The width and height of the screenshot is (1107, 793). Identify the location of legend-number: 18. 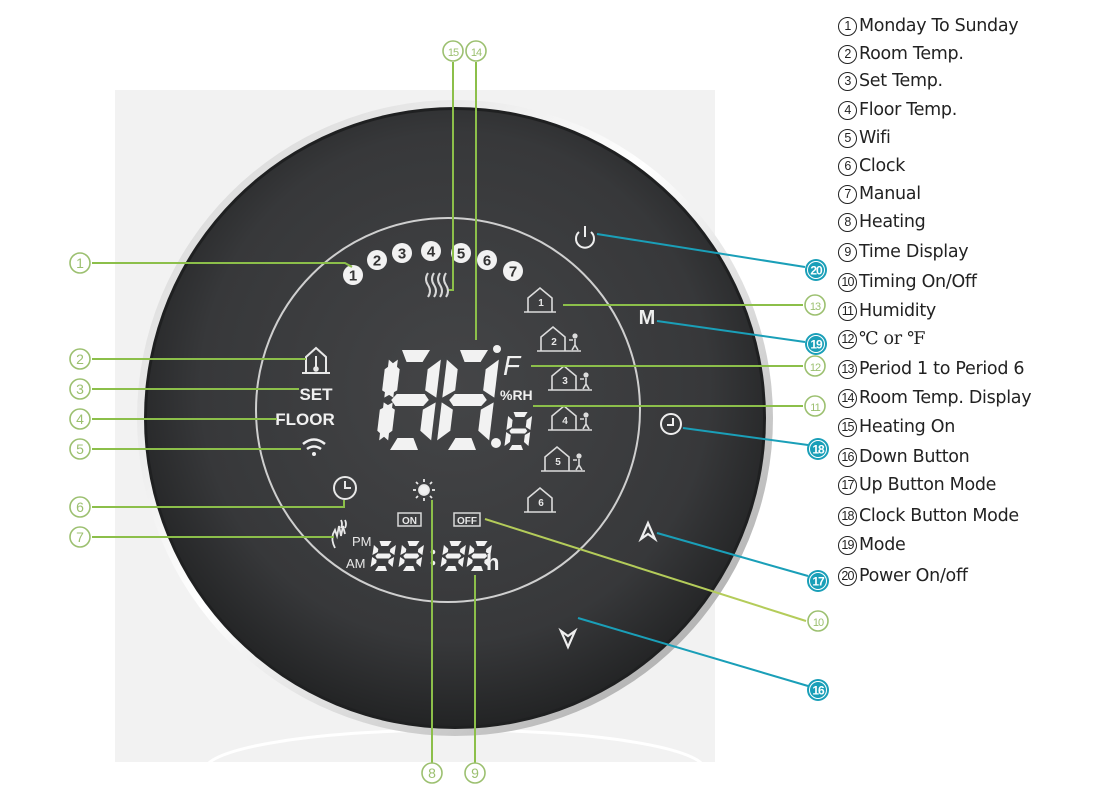
(847, 516).